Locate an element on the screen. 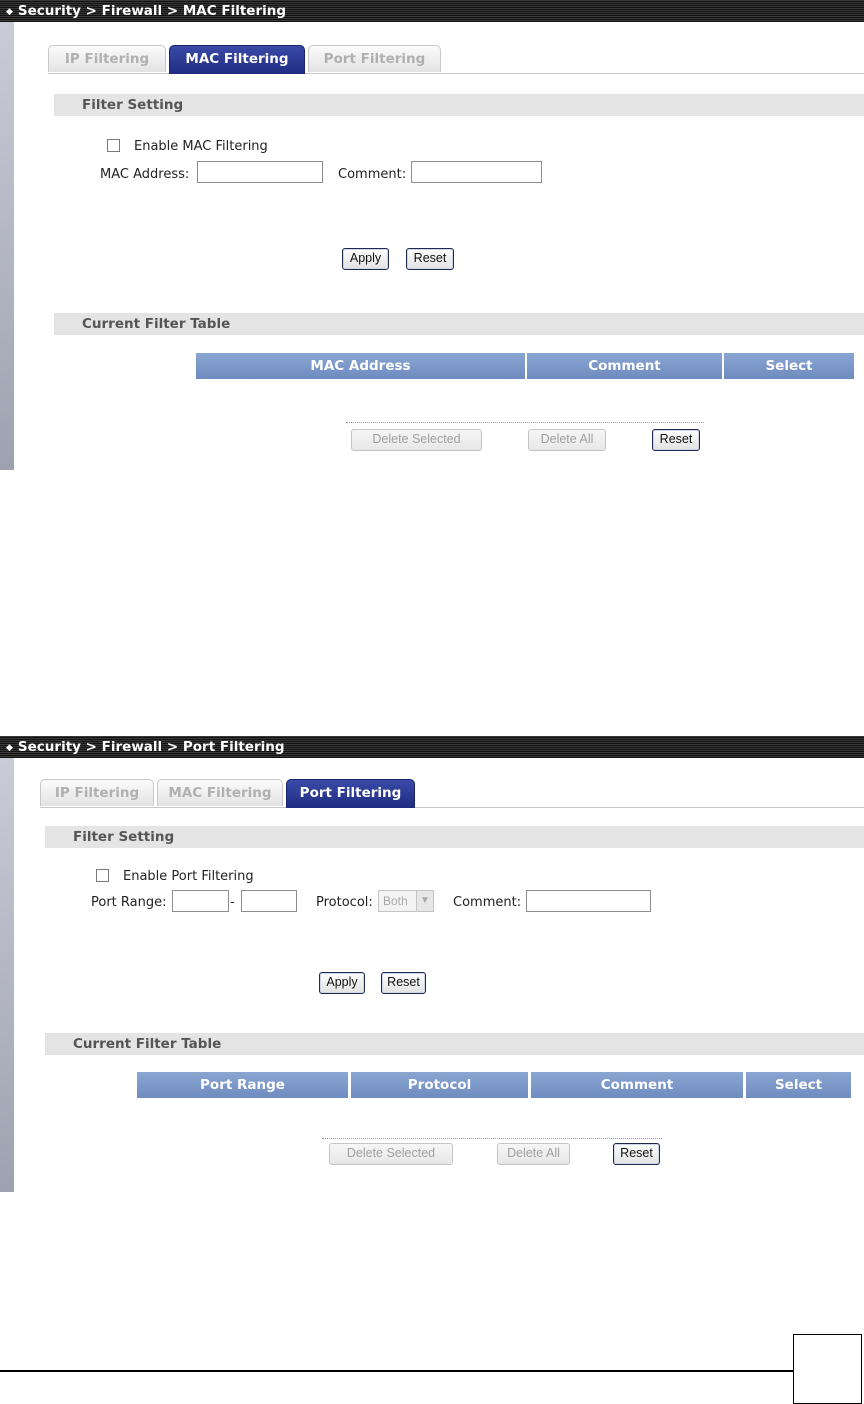 Image resolution: width=864 pixels, height=1404 pixels. mac-address-label: MAC Address: is located at coordinates (145, 174).